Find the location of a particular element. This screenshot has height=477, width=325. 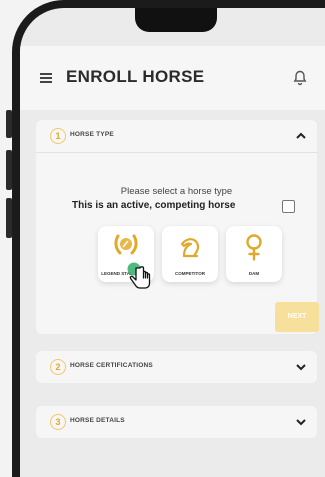

horse-head-icon is located at coordinates (190, 247).